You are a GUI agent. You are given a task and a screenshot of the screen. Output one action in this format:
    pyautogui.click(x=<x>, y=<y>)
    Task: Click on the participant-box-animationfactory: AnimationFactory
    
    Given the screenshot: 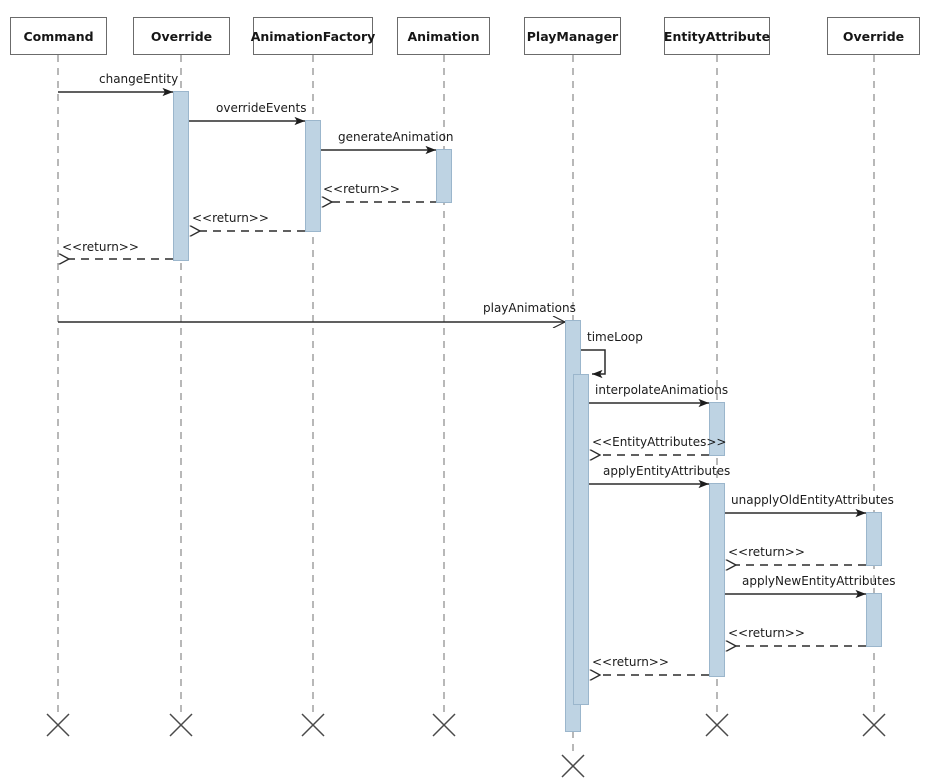 What is the action you would take?
    pyautogui.click(x=313, y=36)
    